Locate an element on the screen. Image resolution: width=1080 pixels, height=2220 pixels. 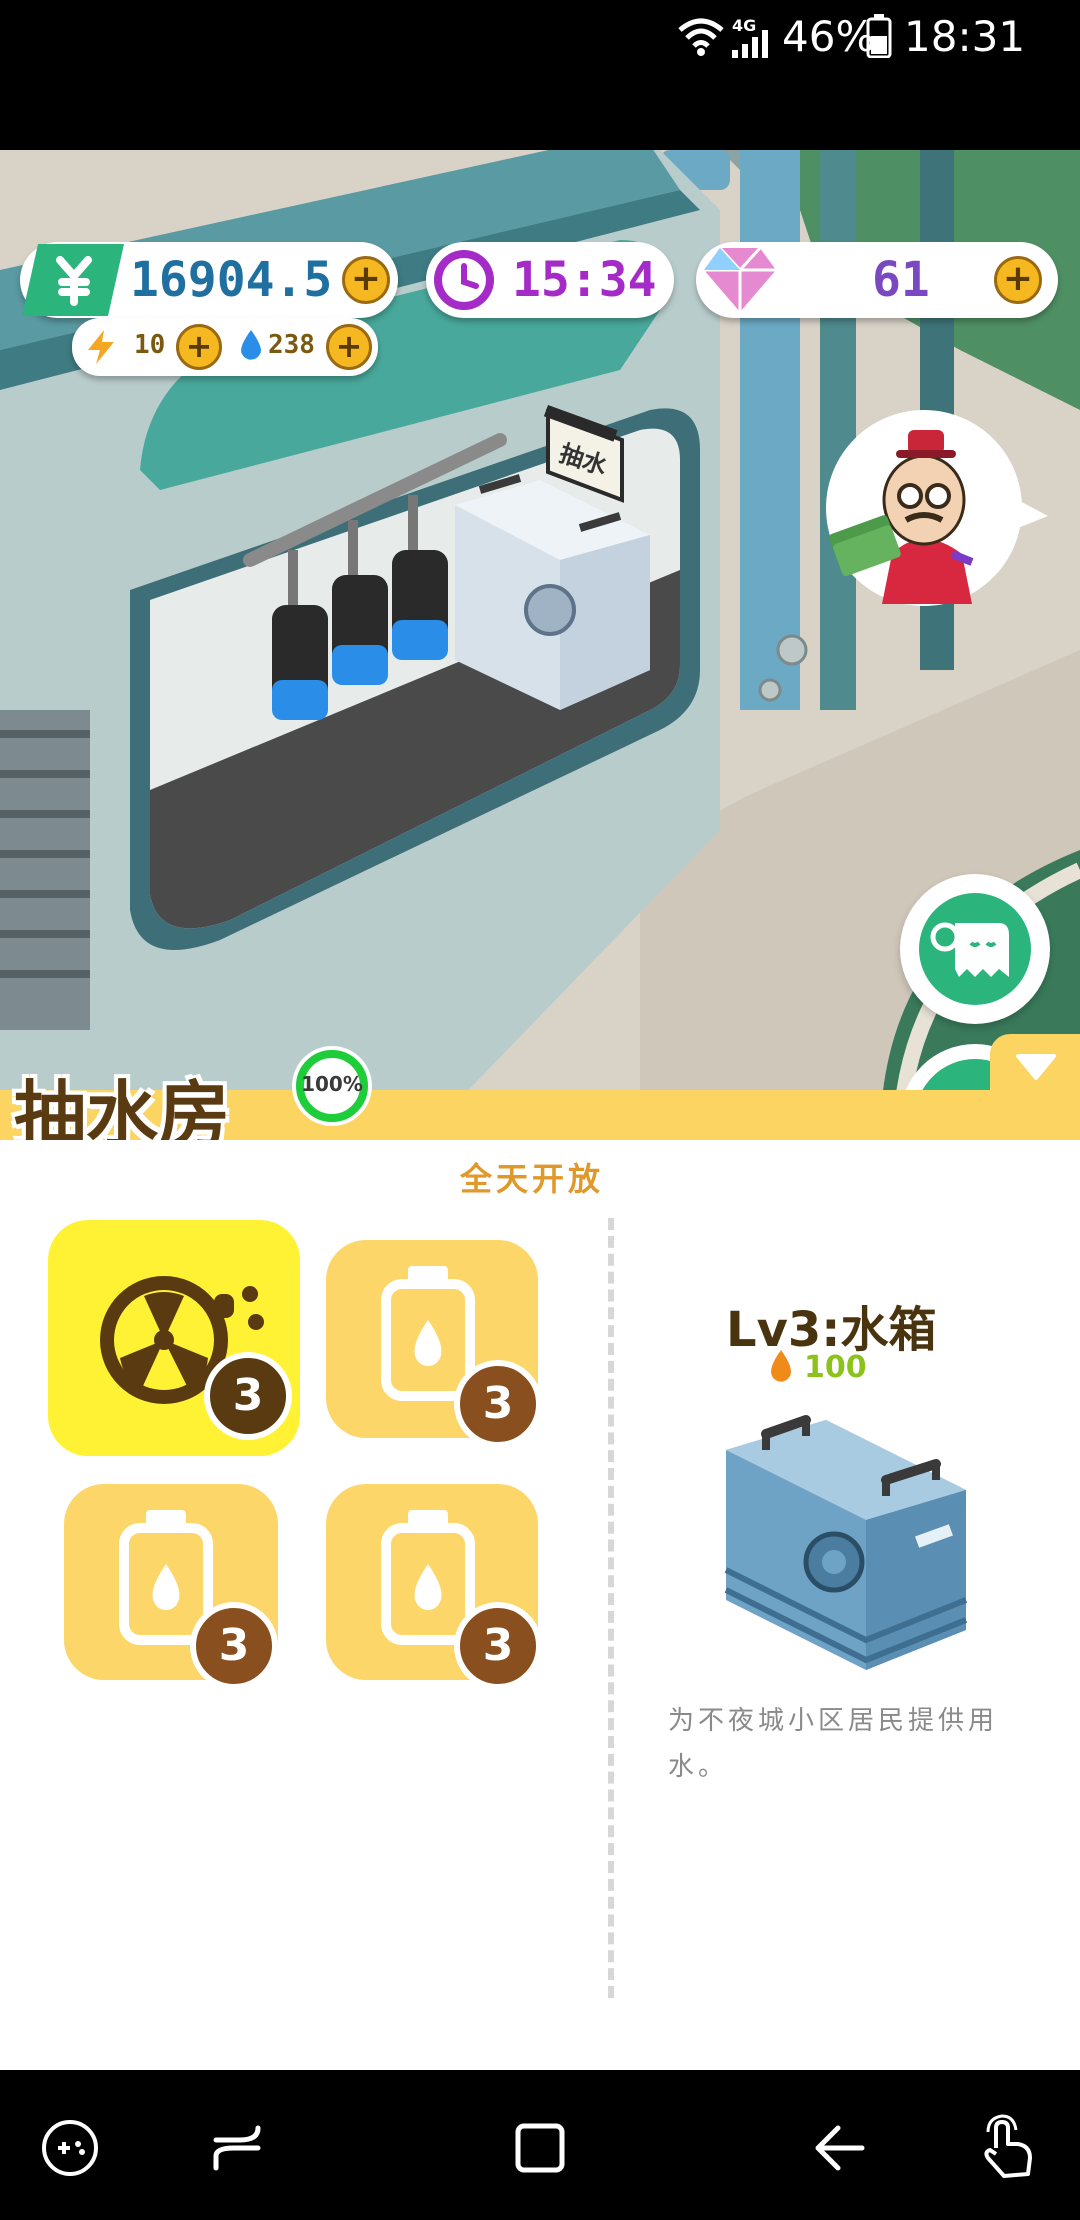
game-tools-icon is located at coordinates (70, 2148).